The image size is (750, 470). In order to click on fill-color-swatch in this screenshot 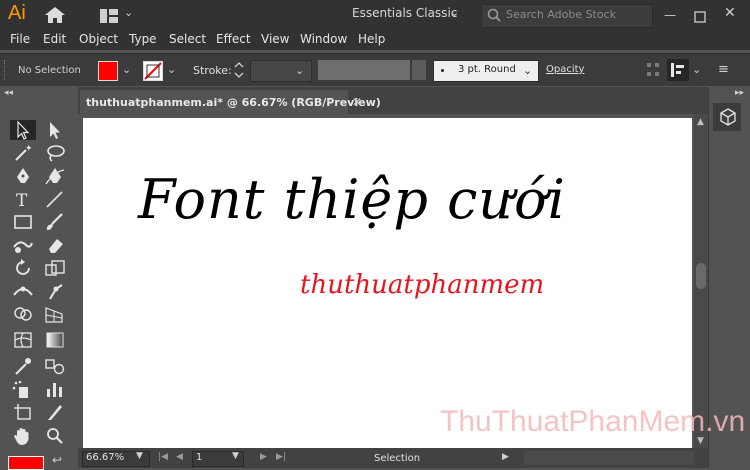, I will do `click(108, 71)`.